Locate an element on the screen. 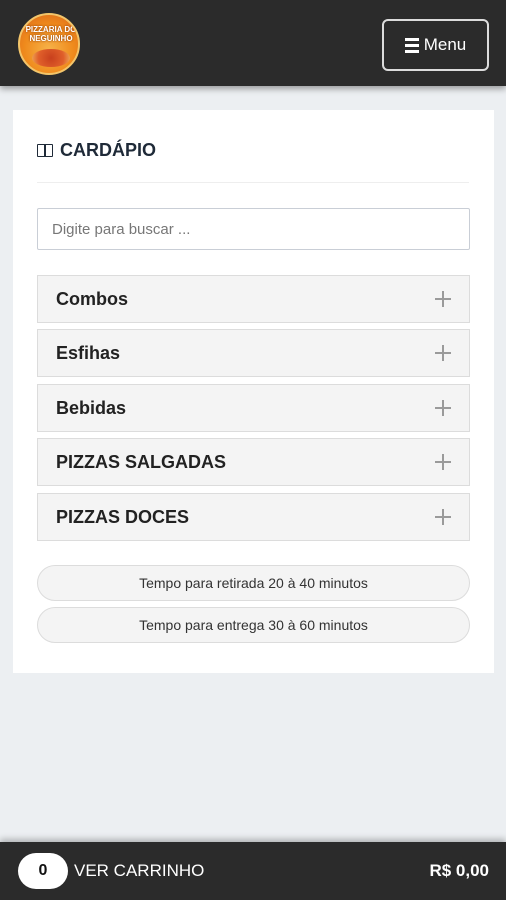 This screenshot has width=506, height=900. menu-button: Menu is located at coordinates (435, 45).